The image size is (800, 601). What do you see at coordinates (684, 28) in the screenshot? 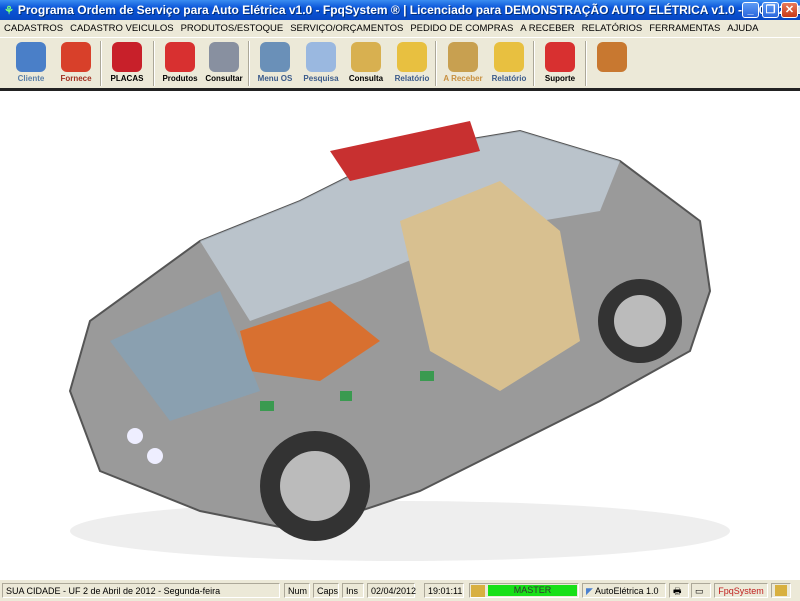
I see `menu-ferramentas: FERRAMENTAS` at bounding box center [684, 28].